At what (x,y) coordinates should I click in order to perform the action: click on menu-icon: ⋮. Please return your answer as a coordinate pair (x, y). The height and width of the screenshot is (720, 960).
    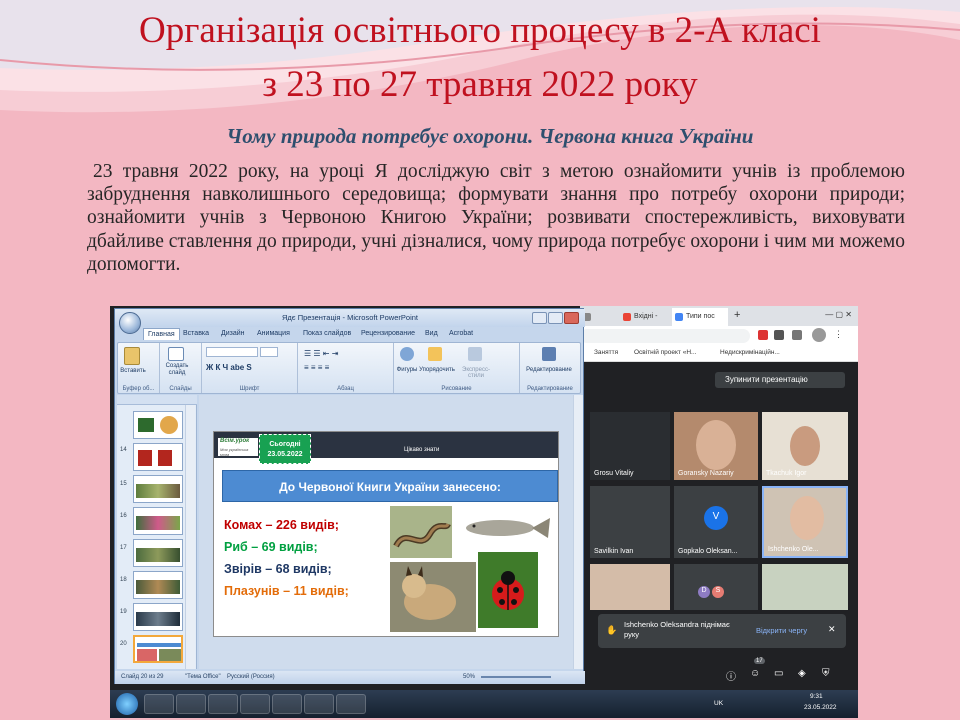
    Looking at the image, I should click on (838, 334).